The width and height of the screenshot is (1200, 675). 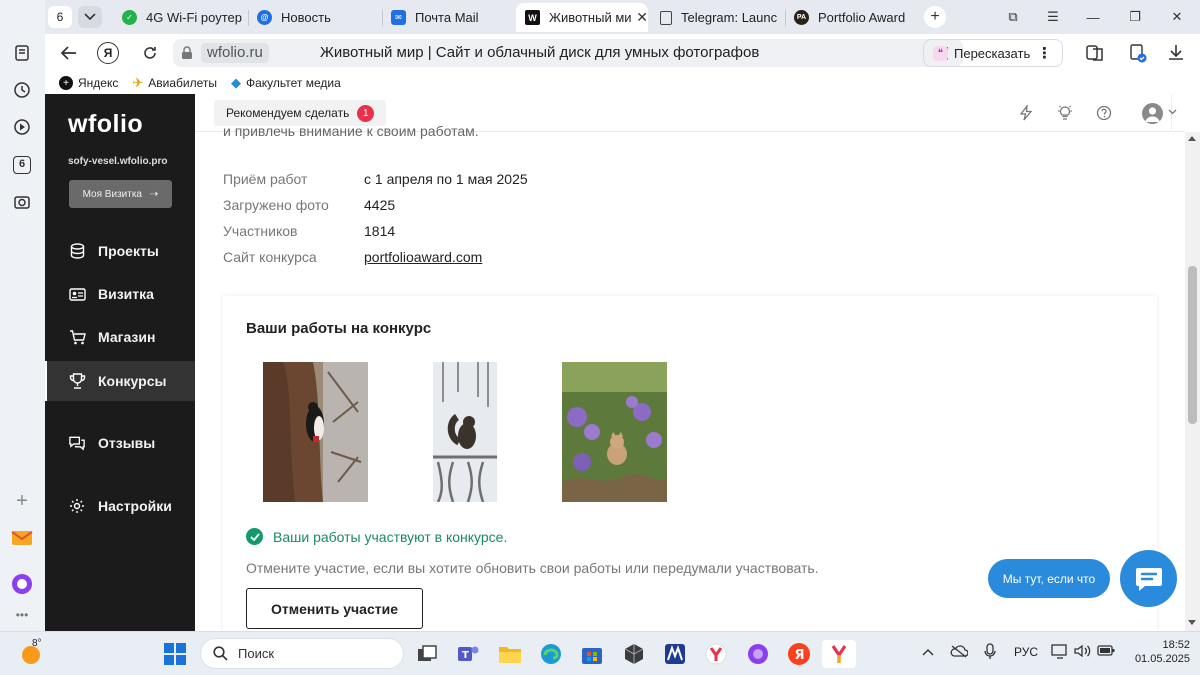 I want to click on add-icon: +, so click(x=22, y=501).